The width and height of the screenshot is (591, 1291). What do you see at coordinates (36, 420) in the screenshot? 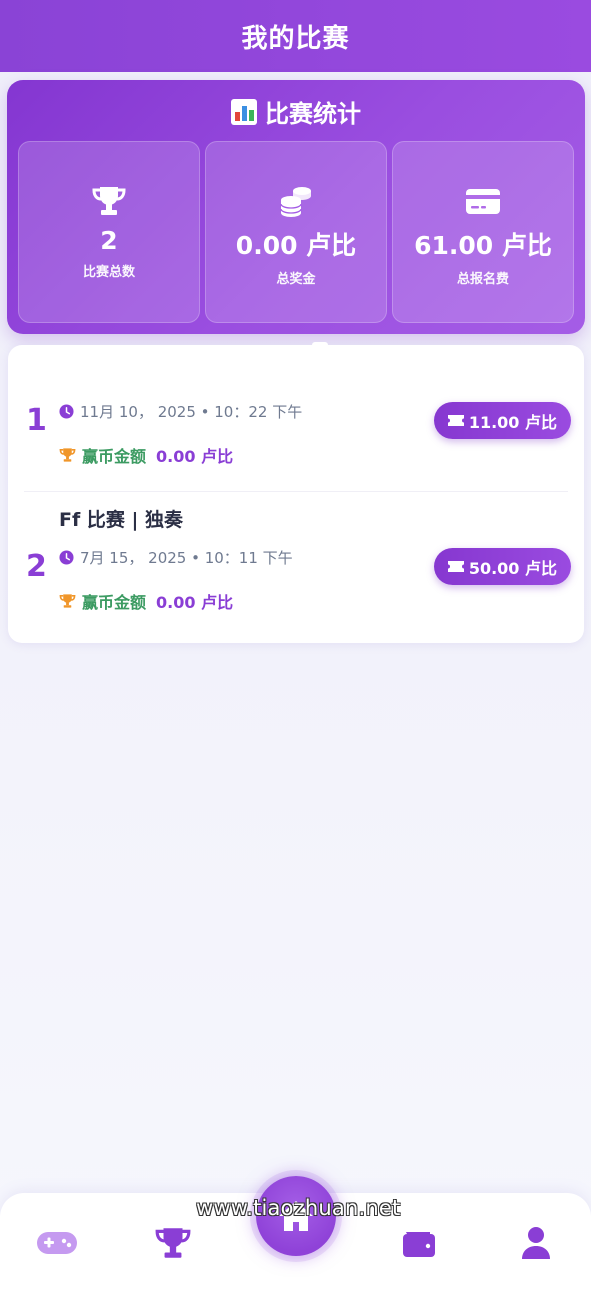
I see `match-rank: 1` at bounding box center [36, 420].